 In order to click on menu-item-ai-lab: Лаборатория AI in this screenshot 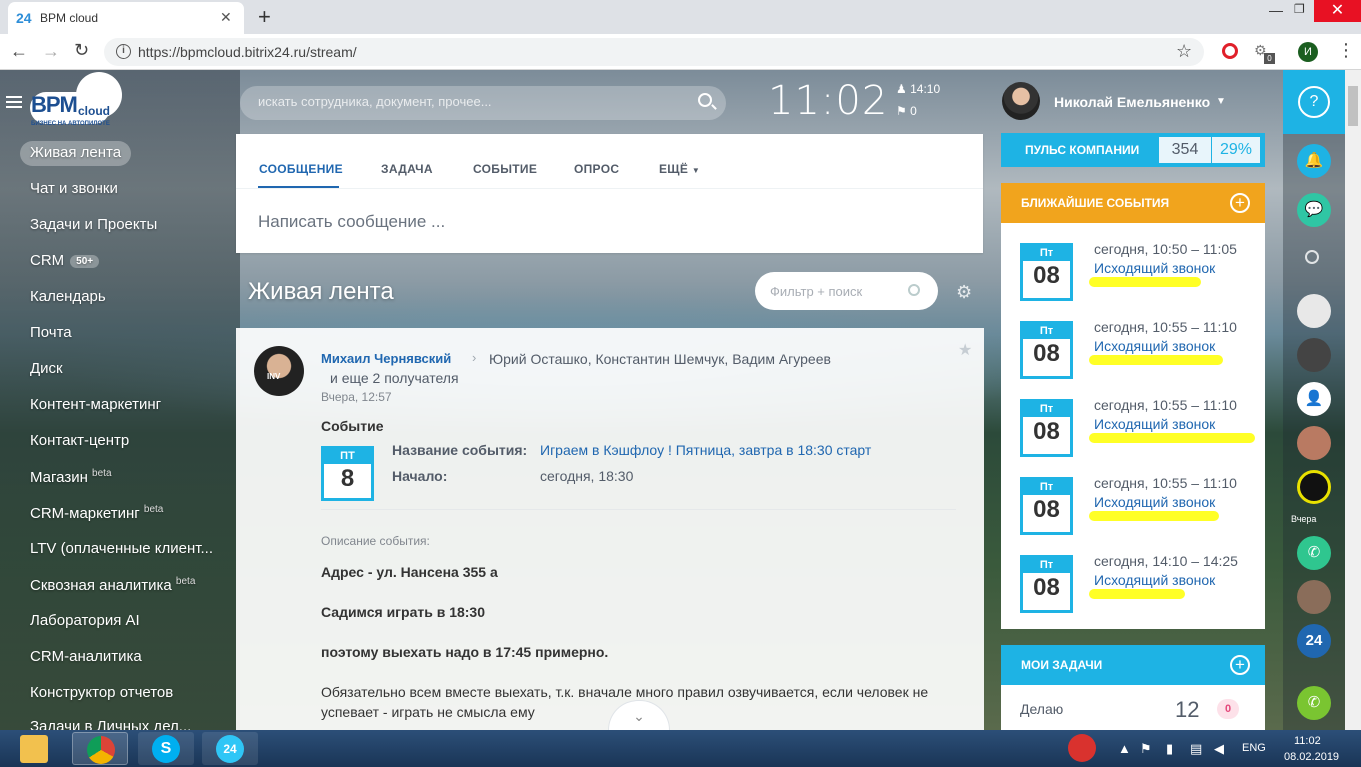, I will do `click(85, 620)`.